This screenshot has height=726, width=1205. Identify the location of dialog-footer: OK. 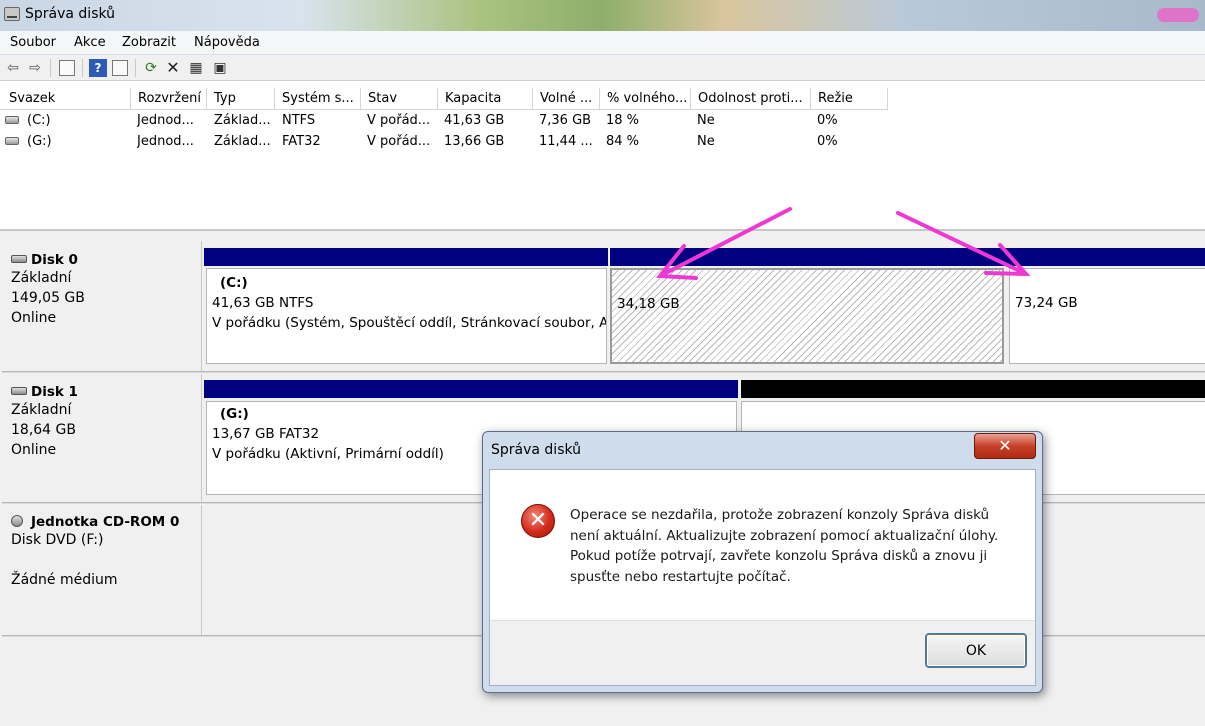
(762, 652).